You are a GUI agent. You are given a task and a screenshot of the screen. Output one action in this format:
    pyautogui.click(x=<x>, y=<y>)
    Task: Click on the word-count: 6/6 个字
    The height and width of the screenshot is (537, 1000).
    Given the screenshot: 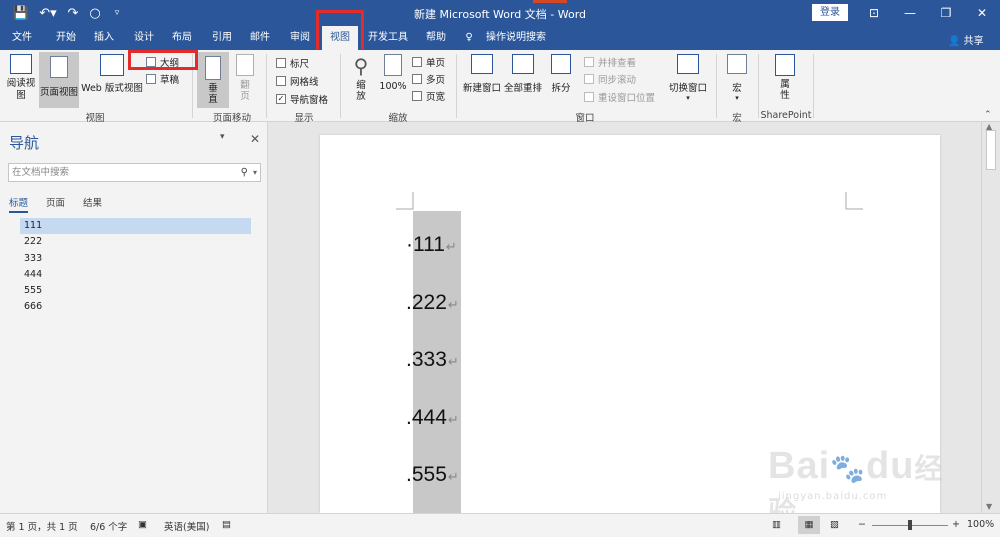 What is the action you would take?
    pyautogui.click(x=108, y=526)
    